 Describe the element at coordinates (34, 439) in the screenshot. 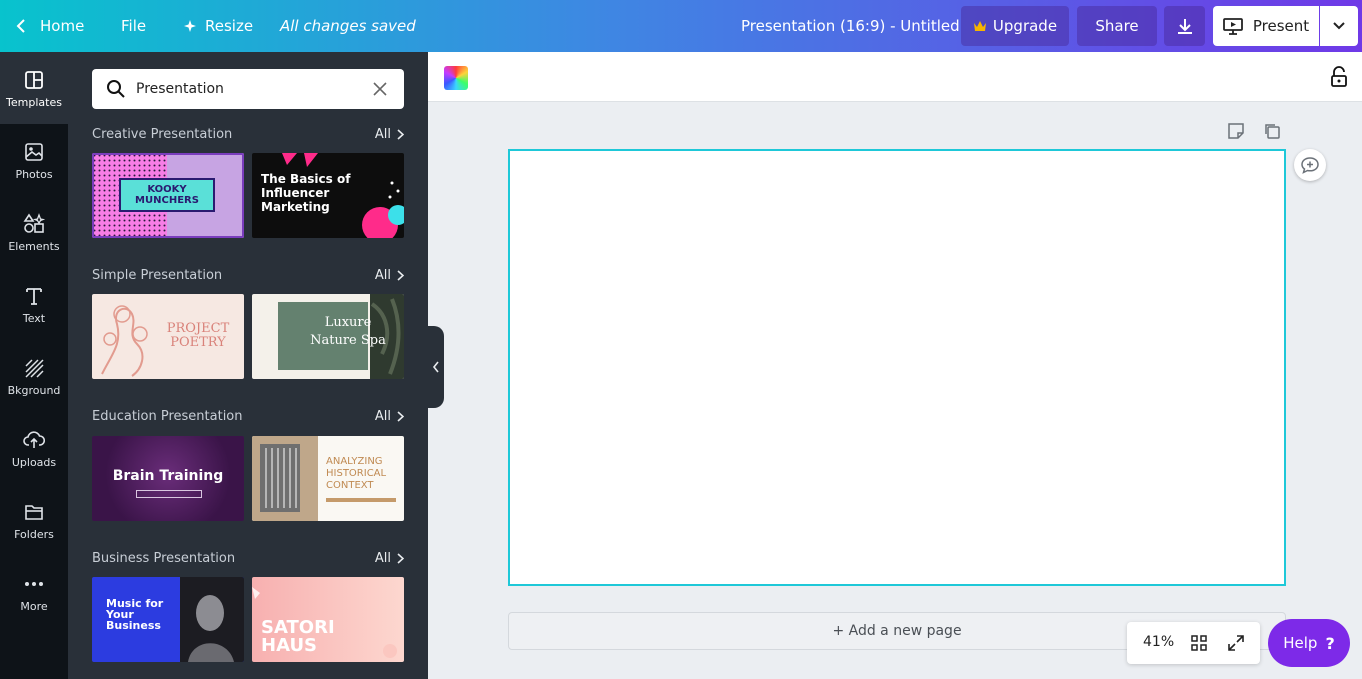

I see `uploads-icon` at that location.